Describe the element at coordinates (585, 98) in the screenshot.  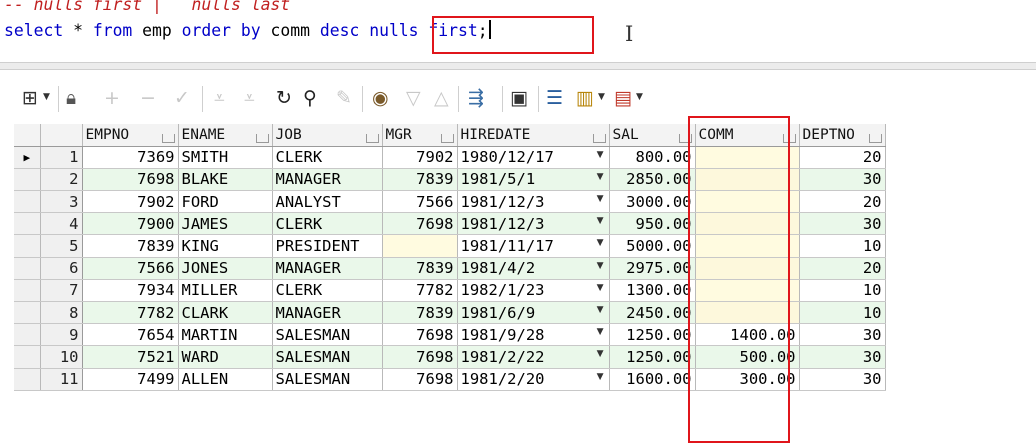
I see `chart-icon: ▥` at that location.